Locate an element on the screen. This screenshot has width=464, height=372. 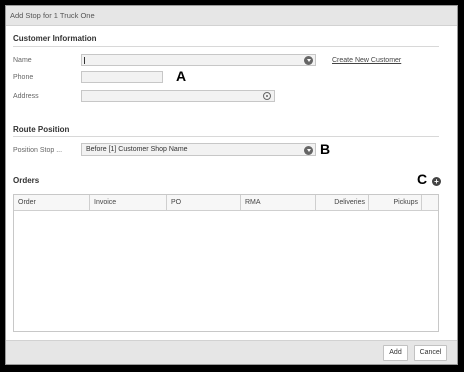
text-cursor is located at coordinates (84, 60).